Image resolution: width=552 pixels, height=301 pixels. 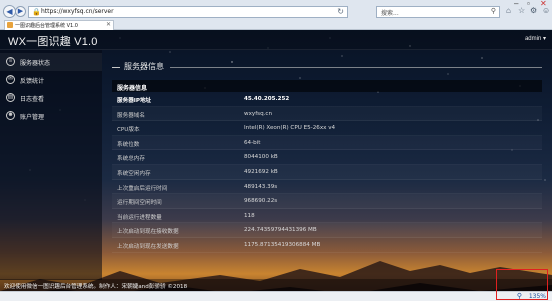 I want to click on log-icon: ▤, so click(x=10, y=97).